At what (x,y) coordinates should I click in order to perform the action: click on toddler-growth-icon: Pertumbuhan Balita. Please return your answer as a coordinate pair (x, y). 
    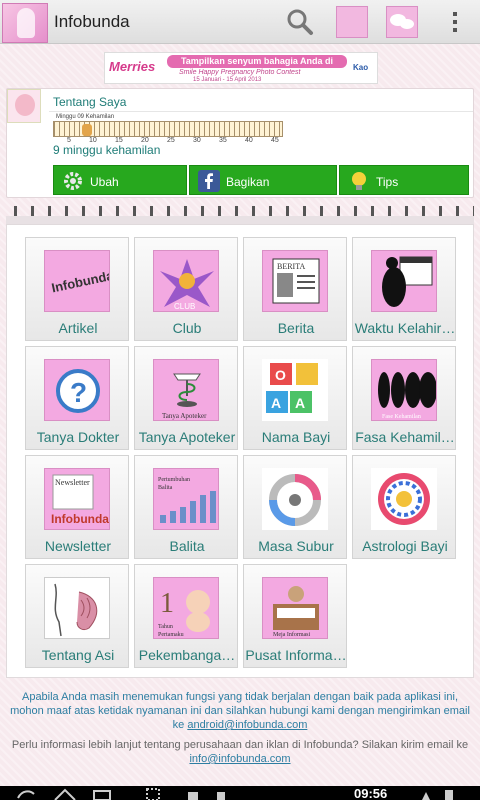
    Looking at the image, I should click on (186, 499).